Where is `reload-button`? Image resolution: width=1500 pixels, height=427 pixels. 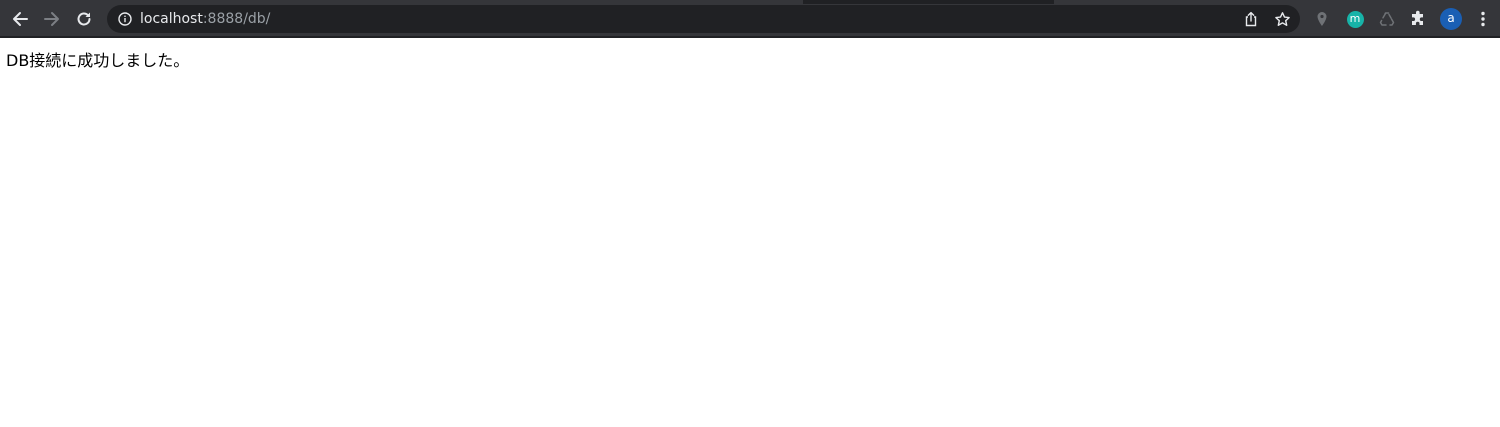 reload-button is located at coordinates (84, 19).